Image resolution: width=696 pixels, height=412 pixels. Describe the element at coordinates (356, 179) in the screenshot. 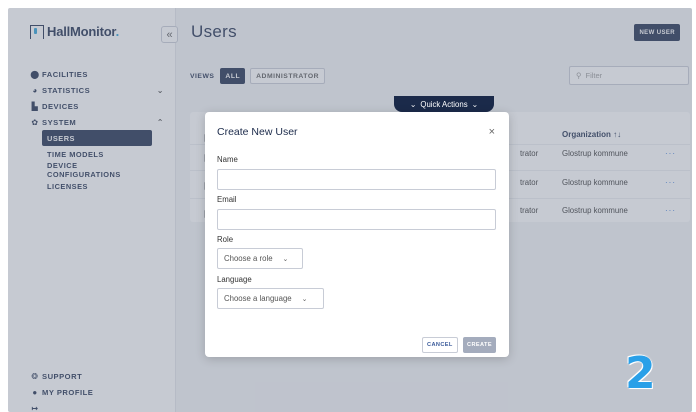

I see `name-field` at that location.